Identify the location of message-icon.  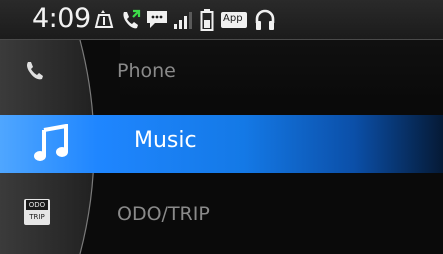
(157, 19).